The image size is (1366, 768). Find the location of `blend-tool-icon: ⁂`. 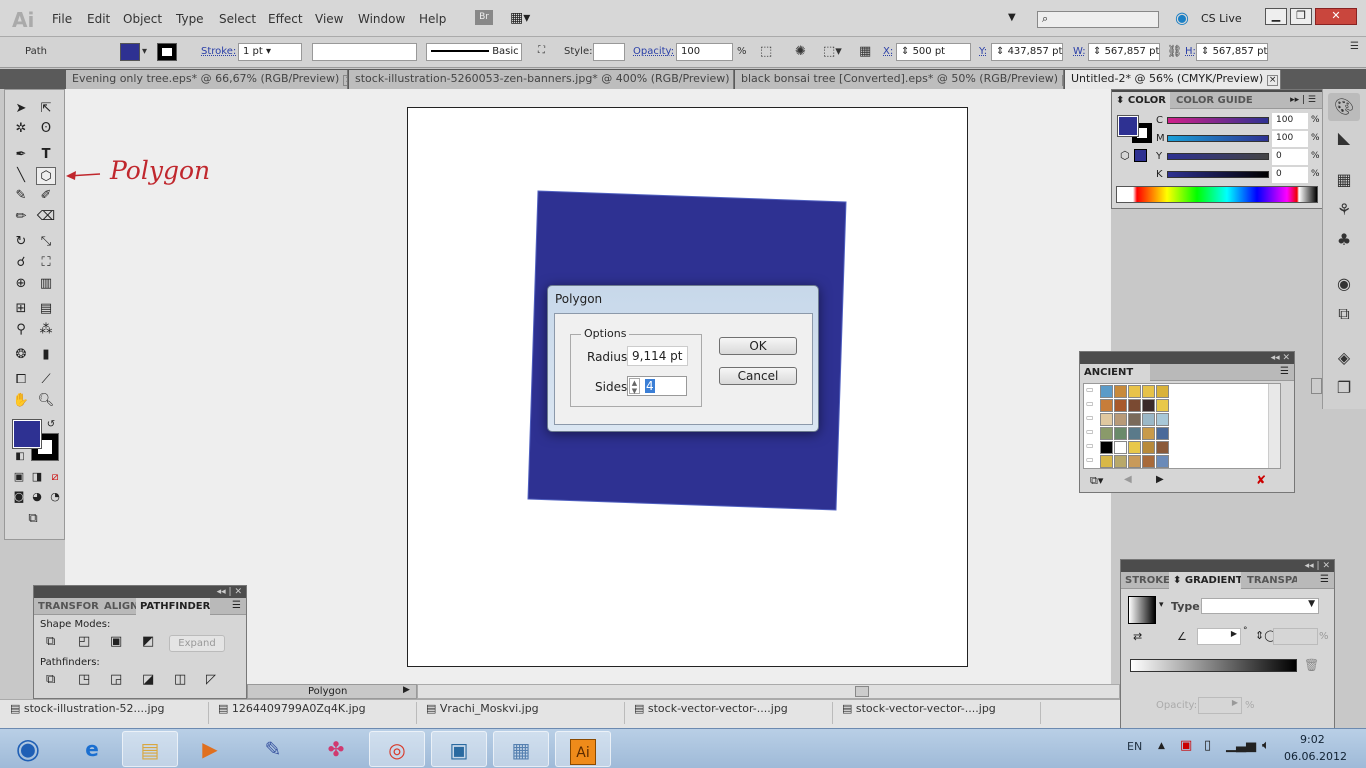

blend-tool-icon: ⁂ is located at coordinates (46, 330).